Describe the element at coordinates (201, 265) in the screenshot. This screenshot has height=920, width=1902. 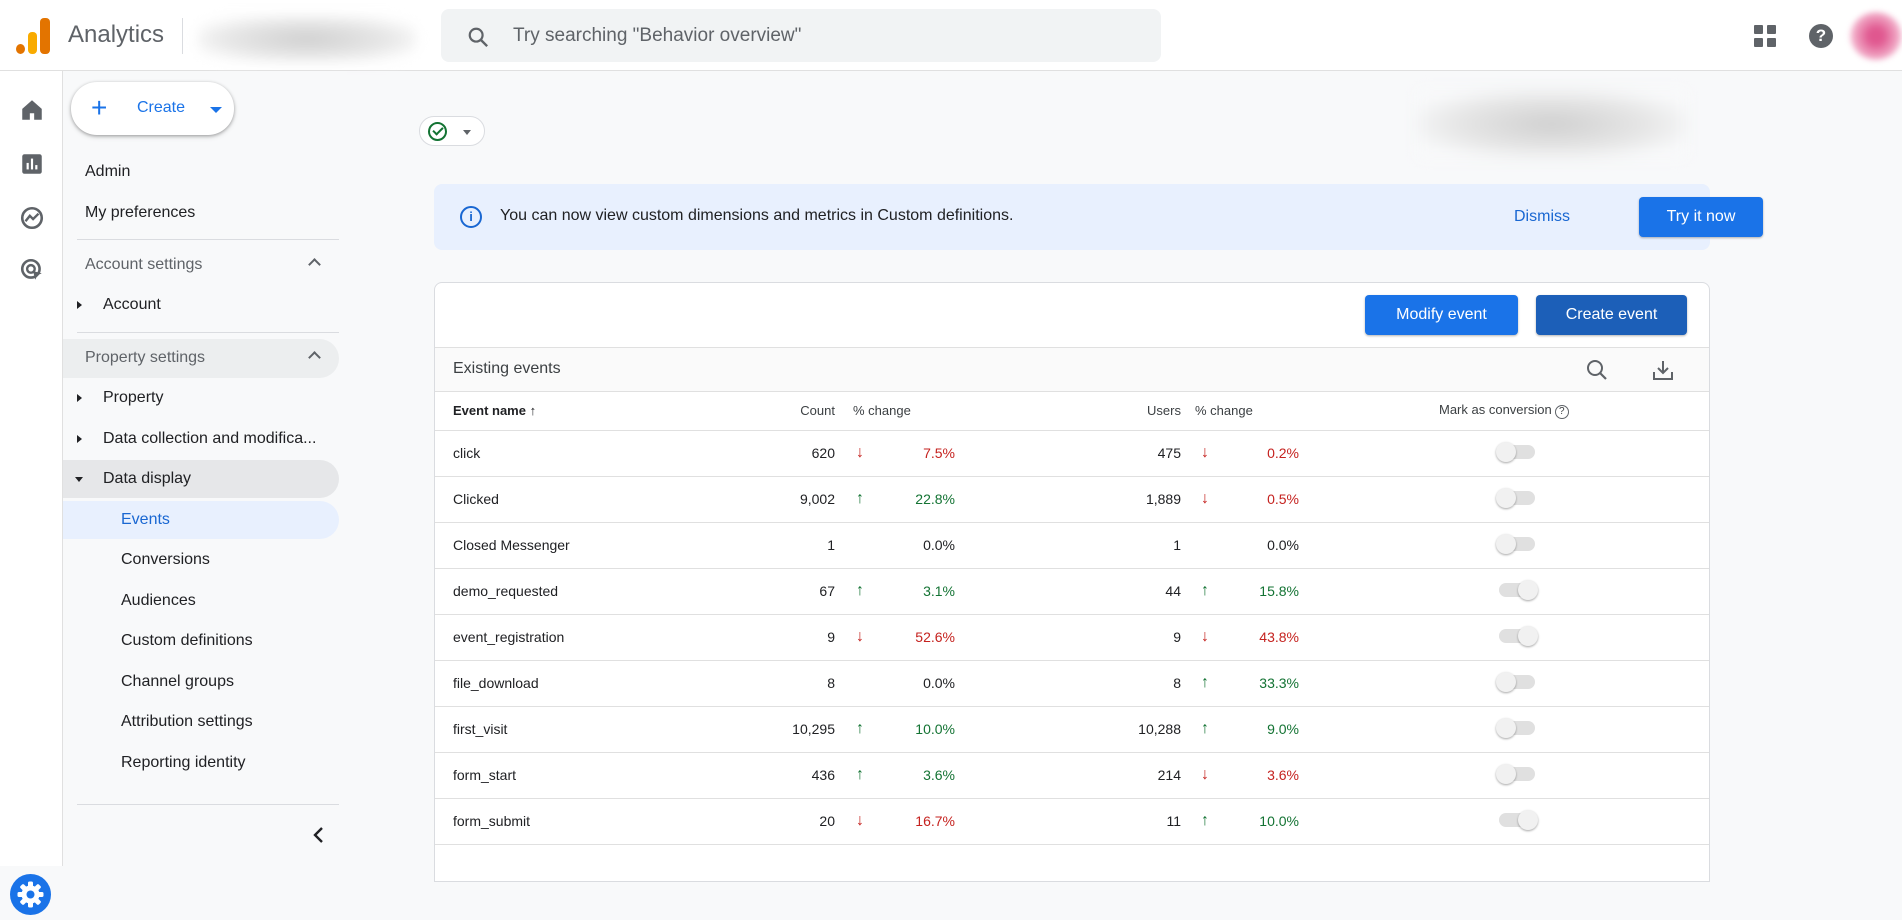
I see `account-settings-section: Account settings` at that location.